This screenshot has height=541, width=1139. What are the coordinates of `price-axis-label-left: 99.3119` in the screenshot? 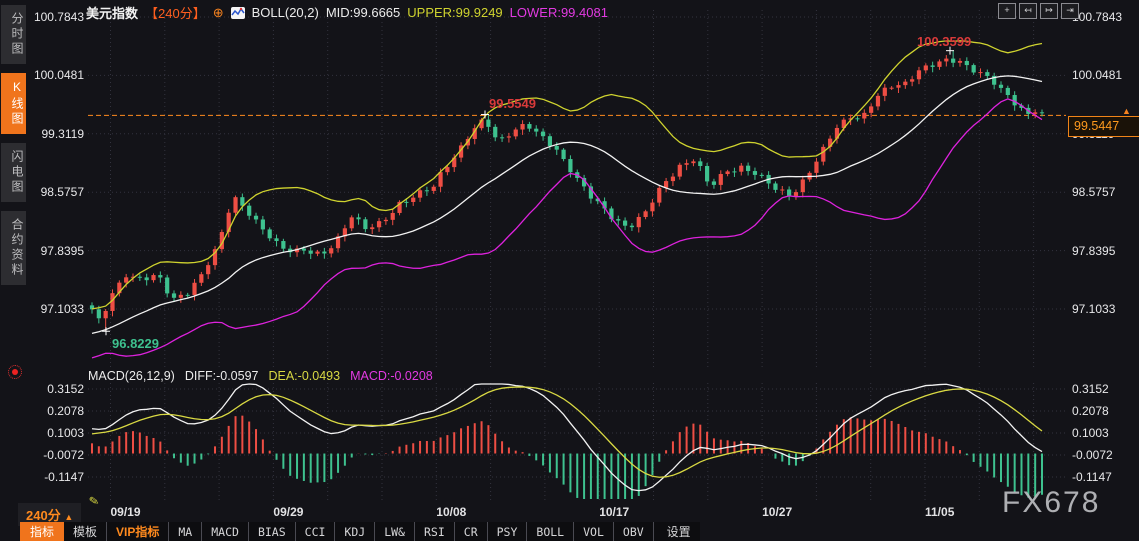 It's located at (63, 133).